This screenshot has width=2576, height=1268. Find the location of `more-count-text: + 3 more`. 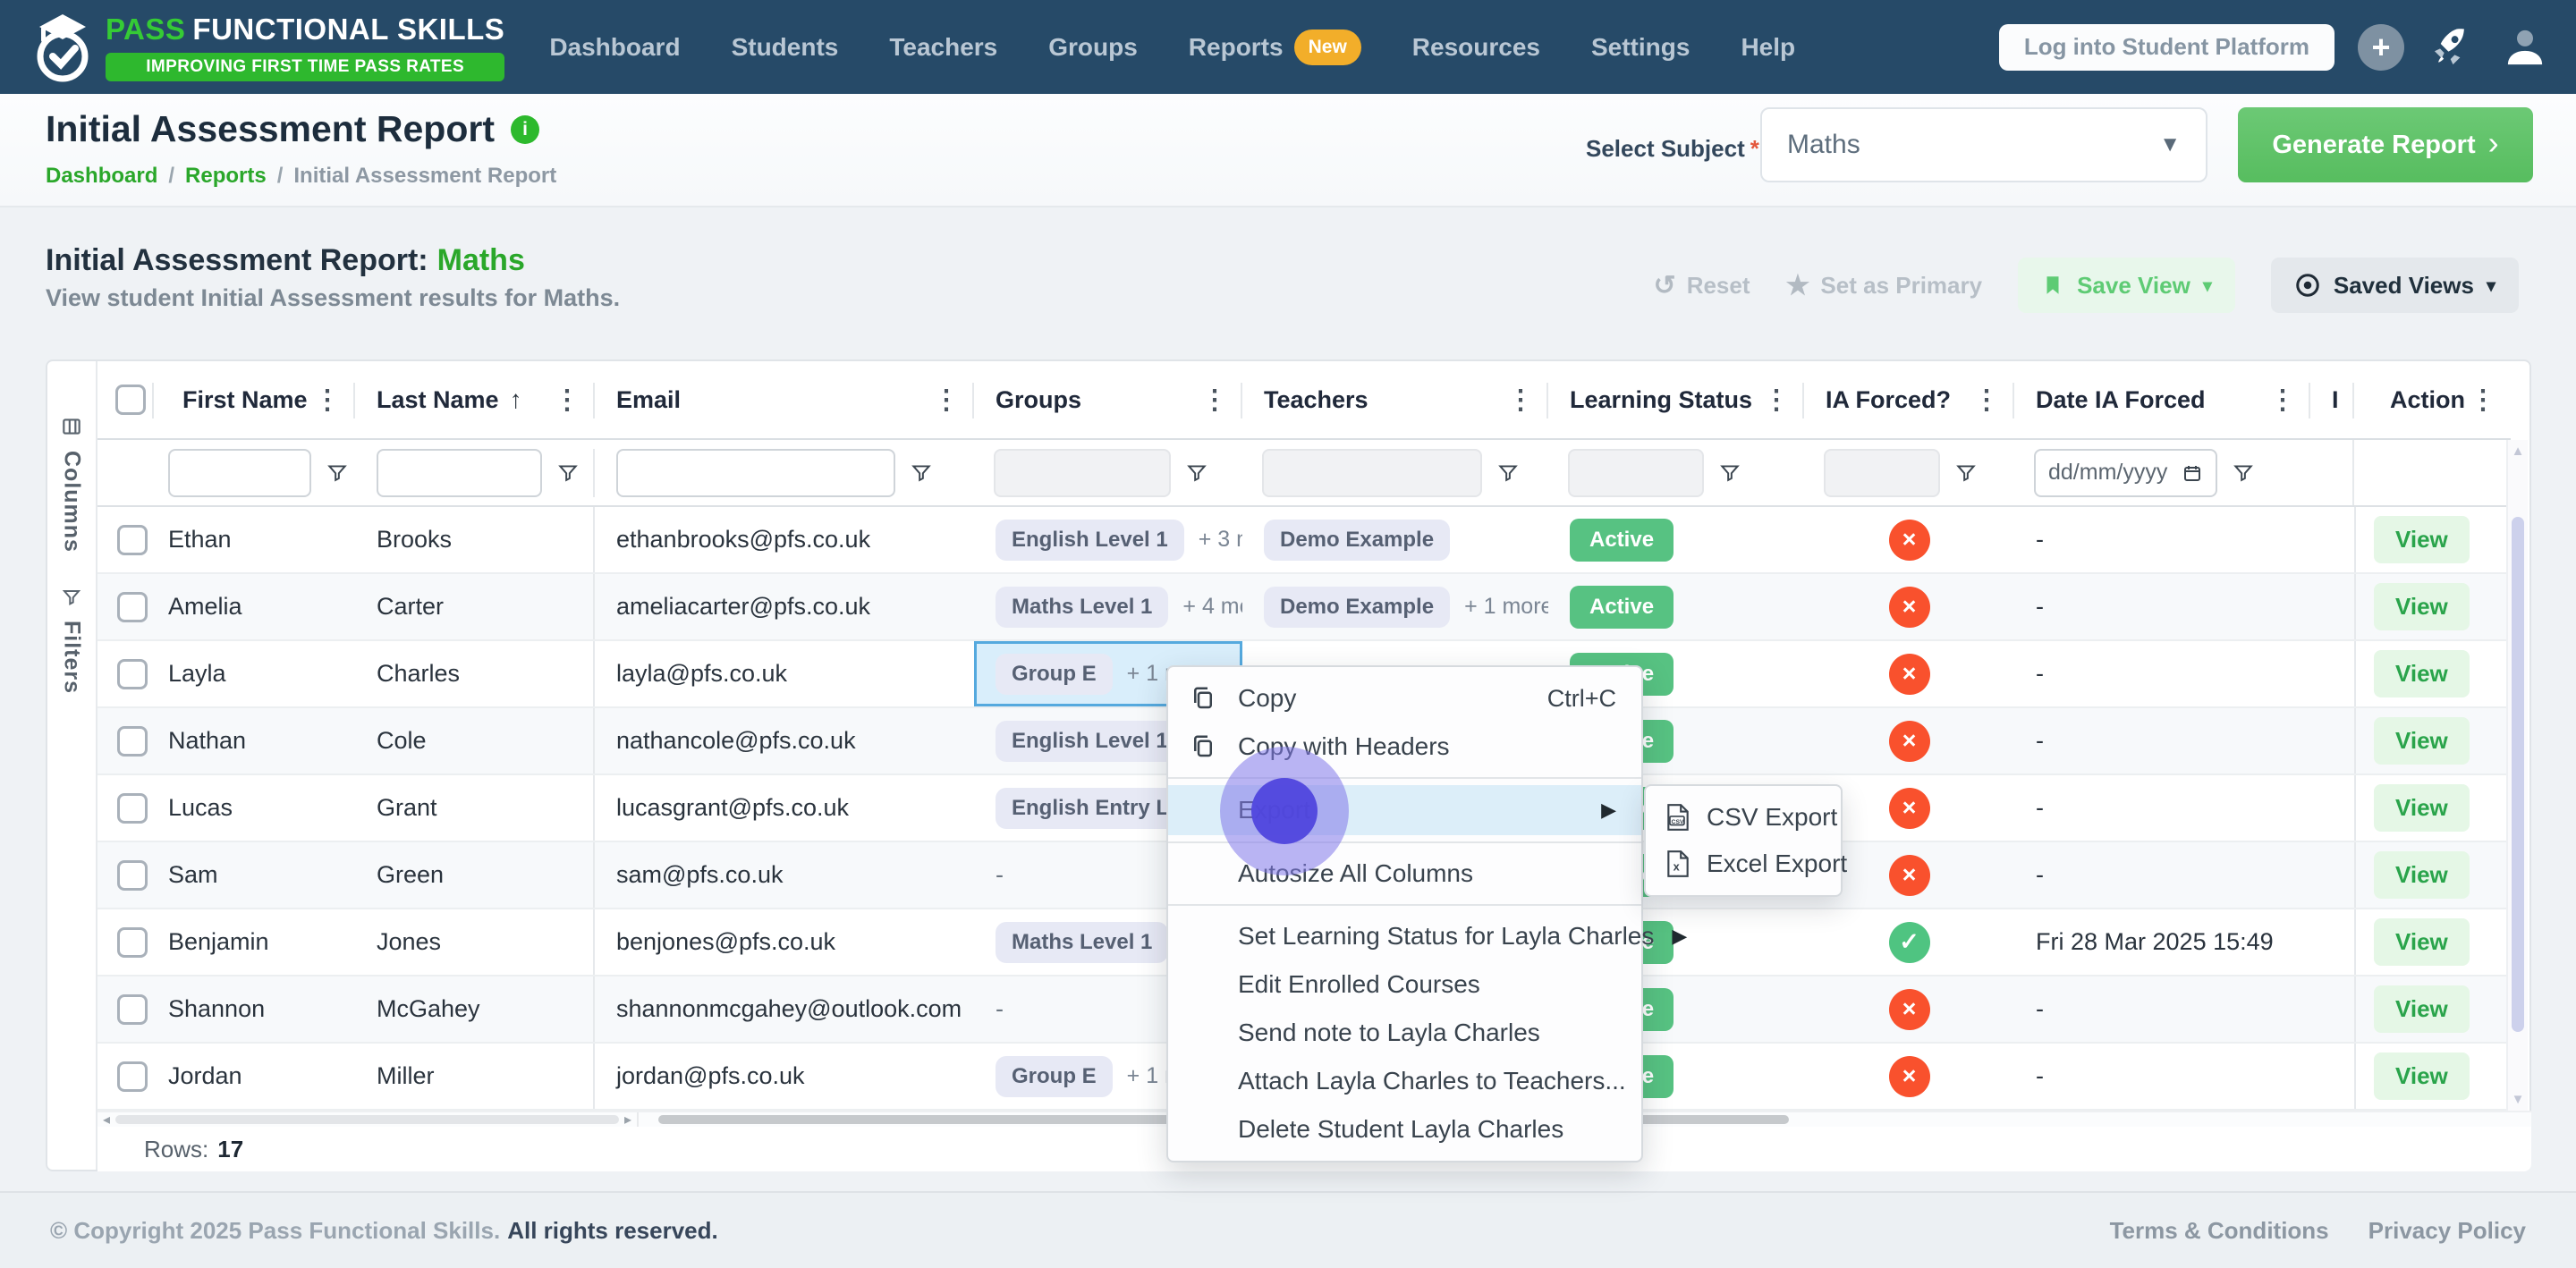

more-count-text: + 3 more is located at coordinates (1220, 540).